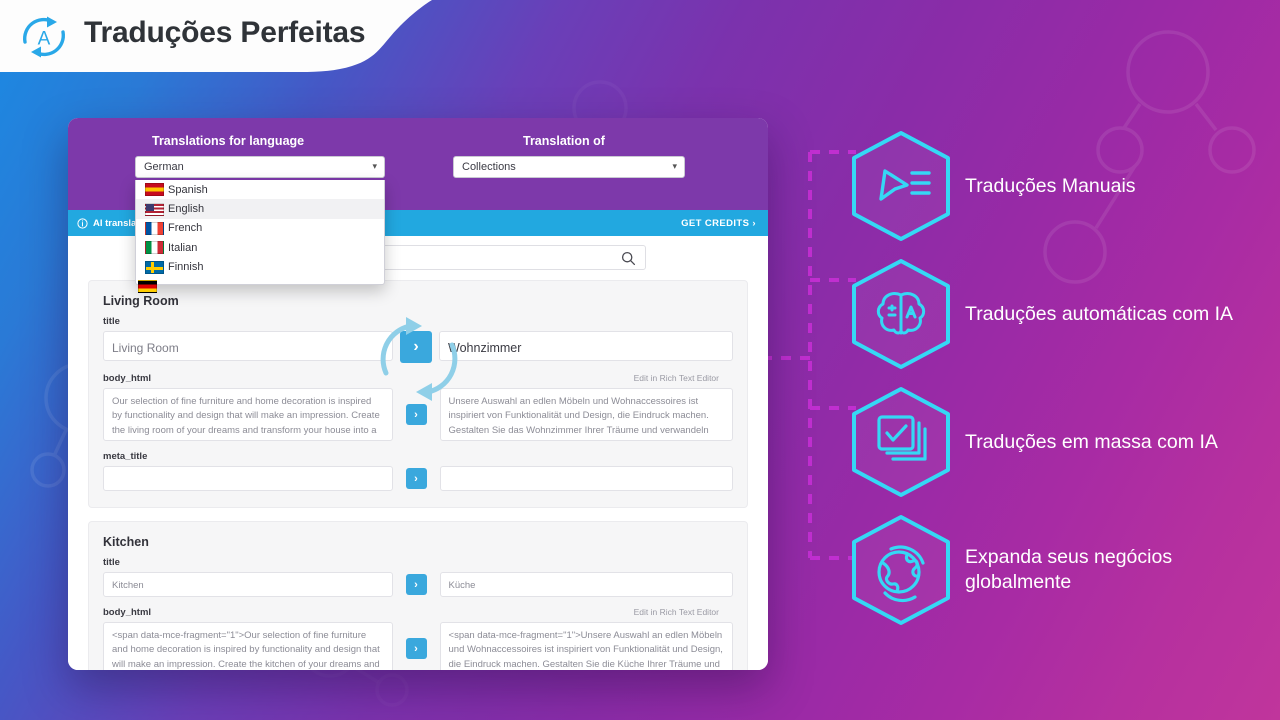 This screenshot has height=720, width=1280. Describe the element at coordinates (1069, 569) in the screenshot. I see `feature-label: Expanda seus negócios globalmente` at that location.